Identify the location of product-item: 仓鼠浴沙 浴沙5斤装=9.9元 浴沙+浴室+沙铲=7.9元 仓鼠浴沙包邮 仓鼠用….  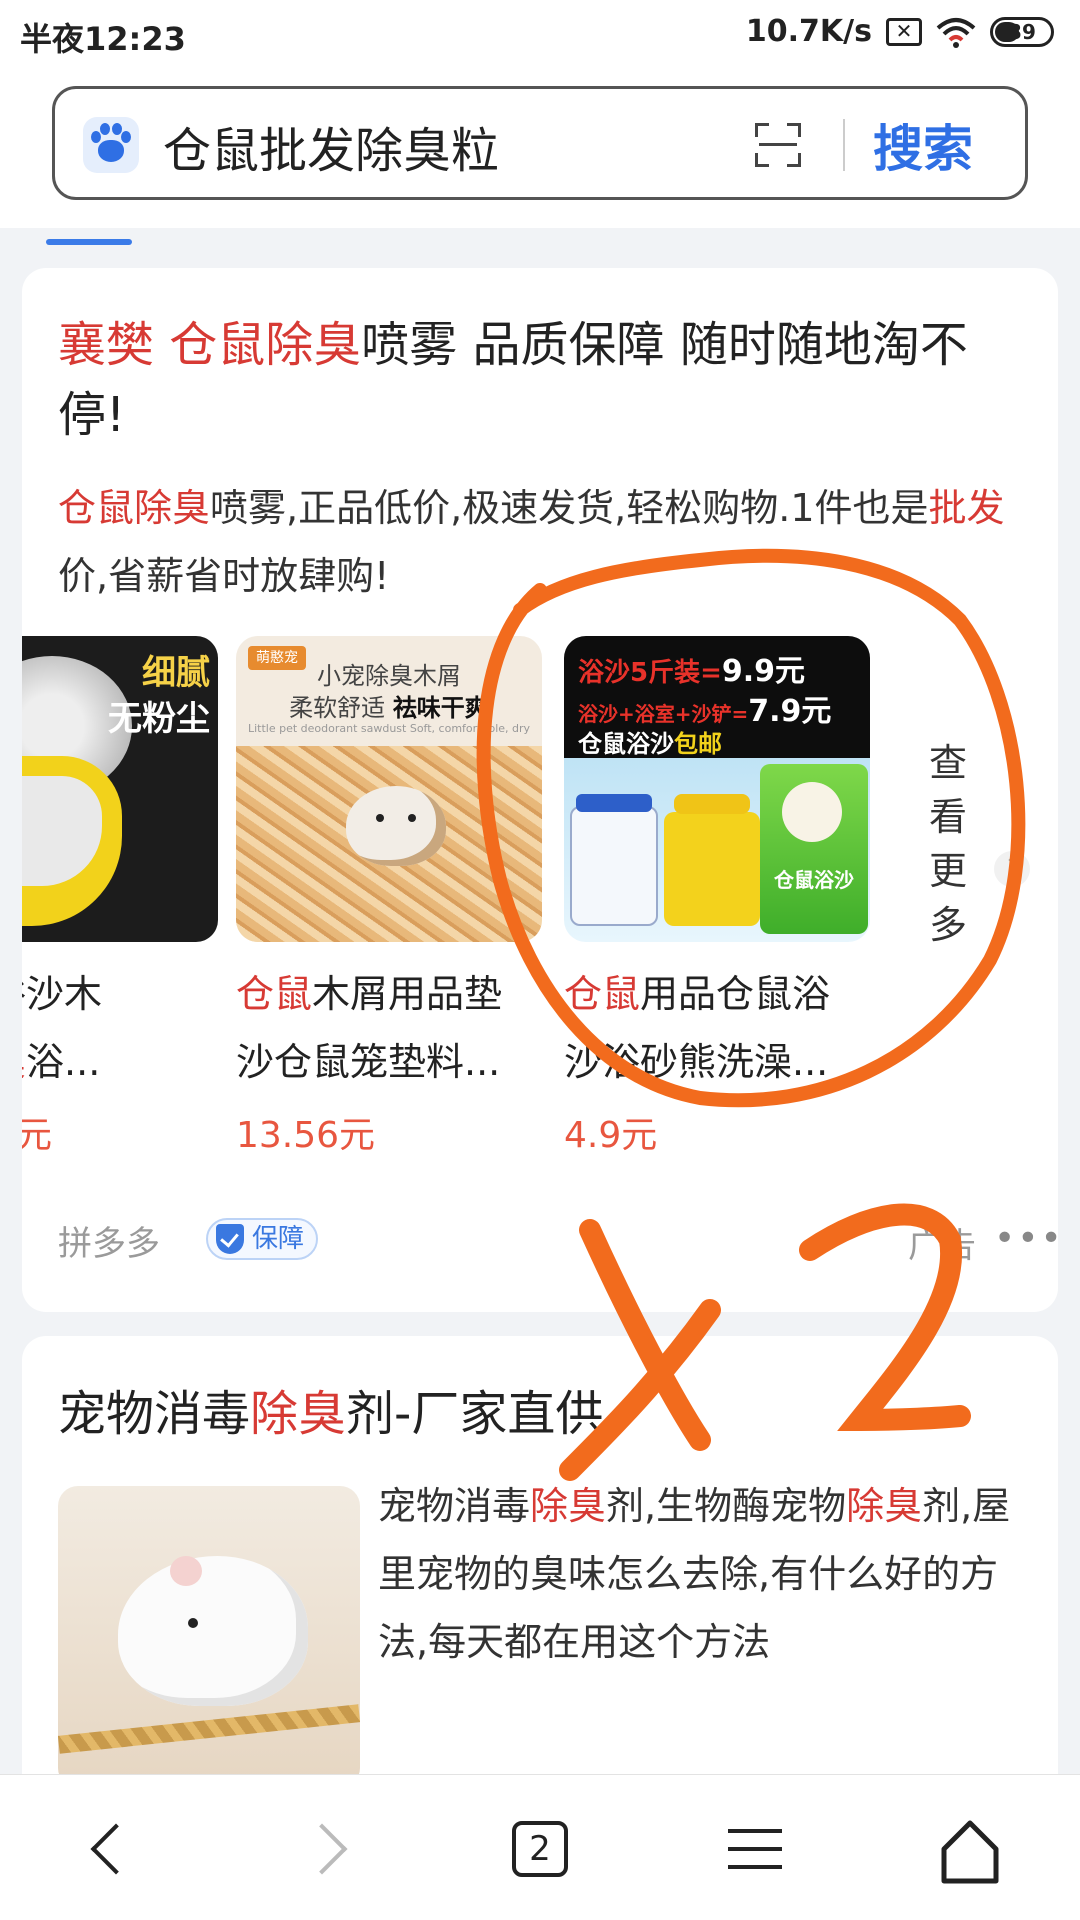
(717, 897).